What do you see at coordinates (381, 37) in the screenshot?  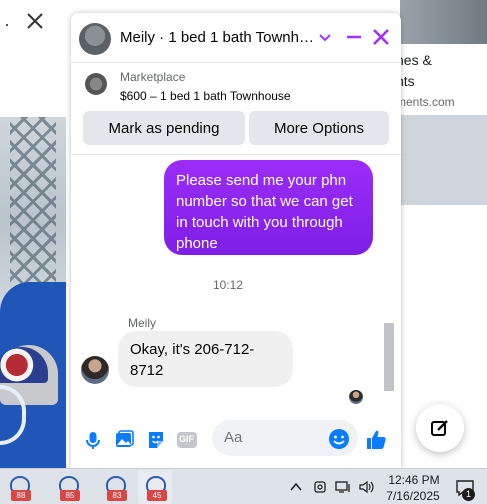 I see `close-icon` at bounding box center [381, 37].